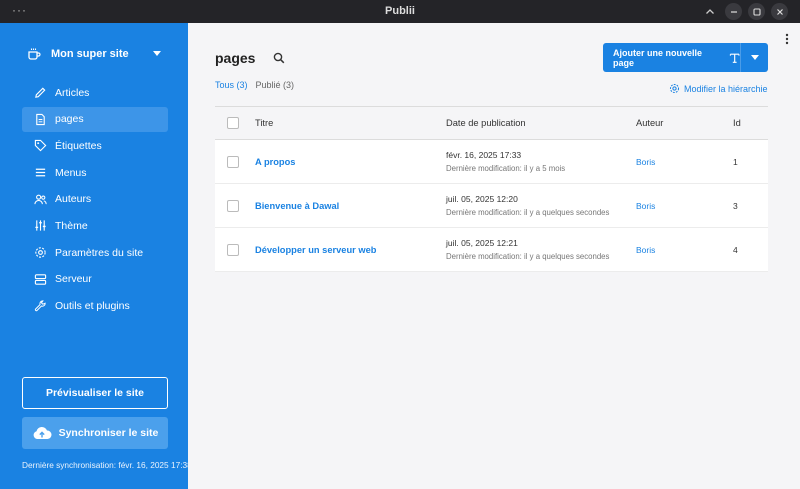 This screenshot has height=489, width=800. I want to click on window-title: Publii, so click(400, 11).